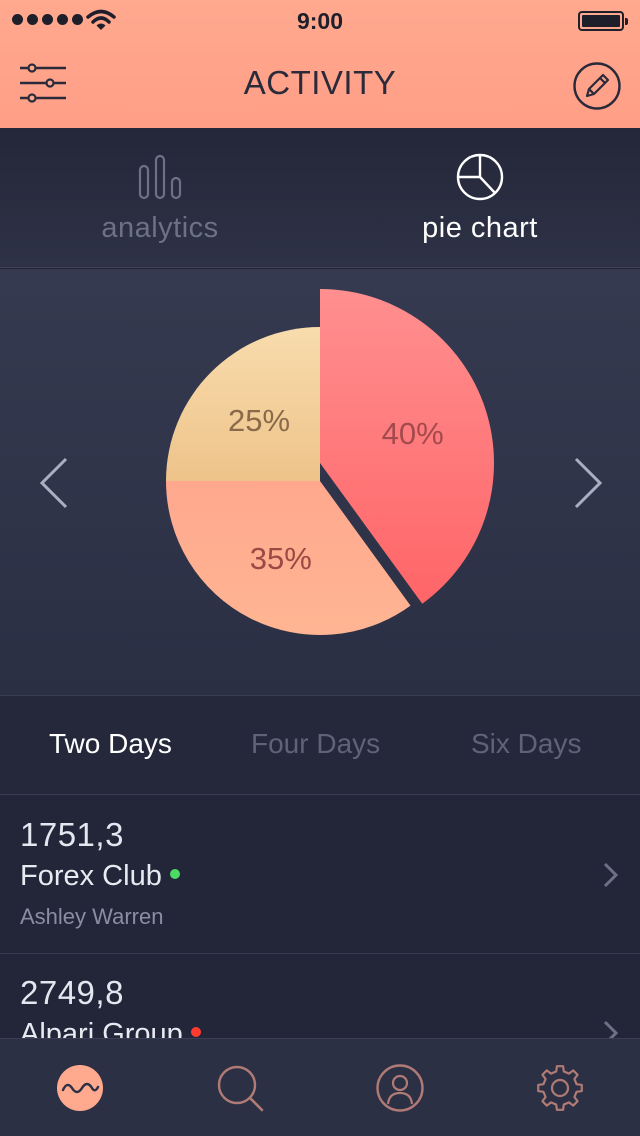  I want to click on tab-analytics-label: analytics, so click(160, 228).